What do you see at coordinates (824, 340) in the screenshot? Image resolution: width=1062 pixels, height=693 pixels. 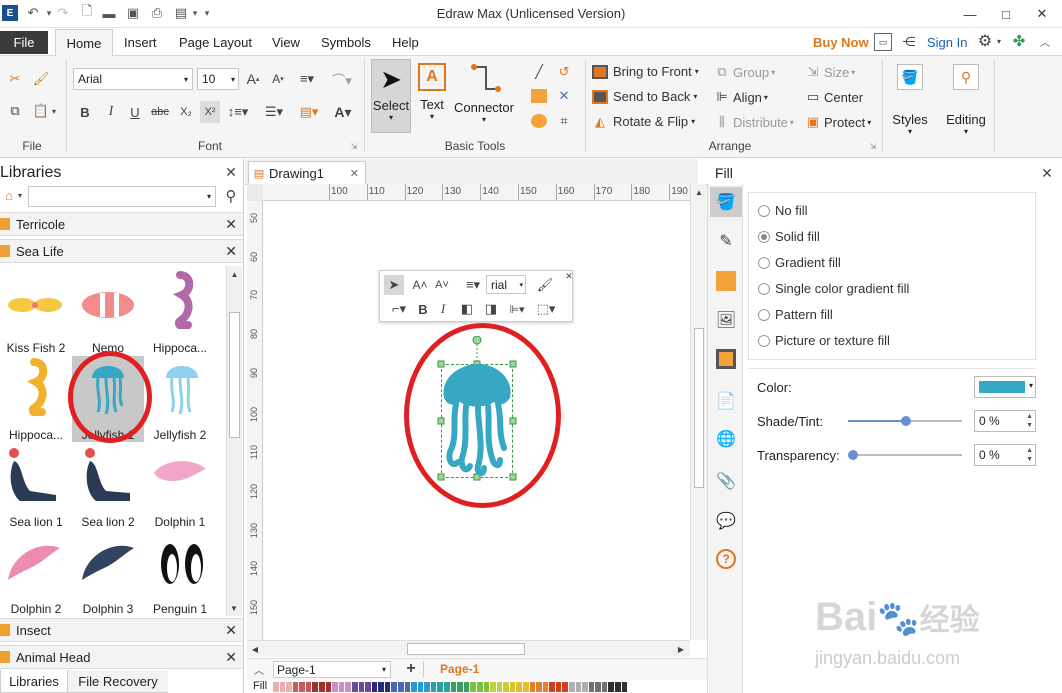 I see `fill-option-picture-texture: Picture or texture fill` at bounding box center [824, 340].